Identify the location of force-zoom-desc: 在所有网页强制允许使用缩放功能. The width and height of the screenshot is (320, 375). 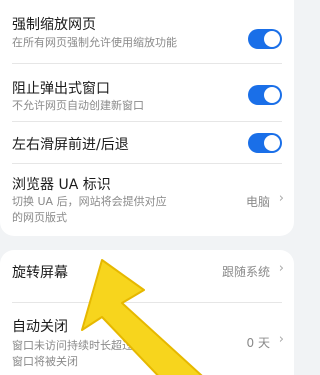
(94, 42).